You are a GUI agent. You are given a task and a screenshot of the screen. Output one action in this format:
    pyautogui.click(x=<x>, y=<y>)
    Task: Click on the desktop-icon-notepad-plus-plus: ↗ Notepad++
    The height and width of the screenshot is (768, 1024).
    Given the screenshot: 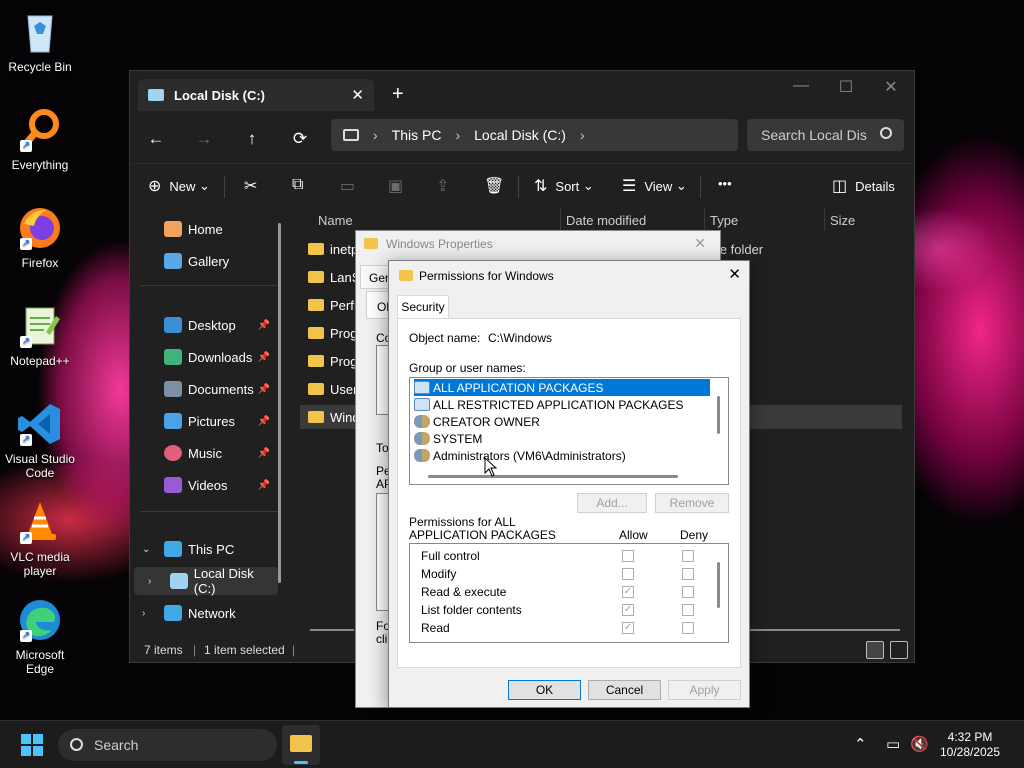 What is the action you would take?
    pyautogui.click(x=40, y=335)
    